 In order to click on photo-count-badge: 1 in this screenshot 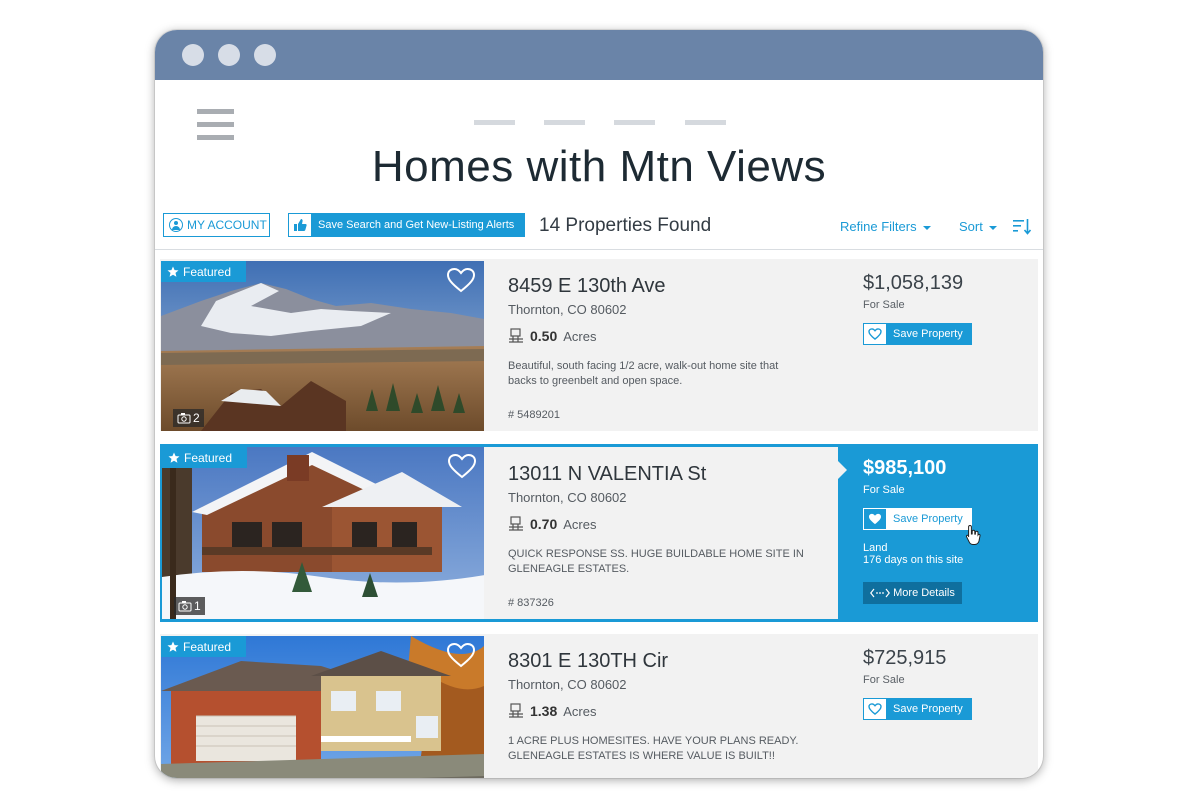, I will do `click(189, 606)`.